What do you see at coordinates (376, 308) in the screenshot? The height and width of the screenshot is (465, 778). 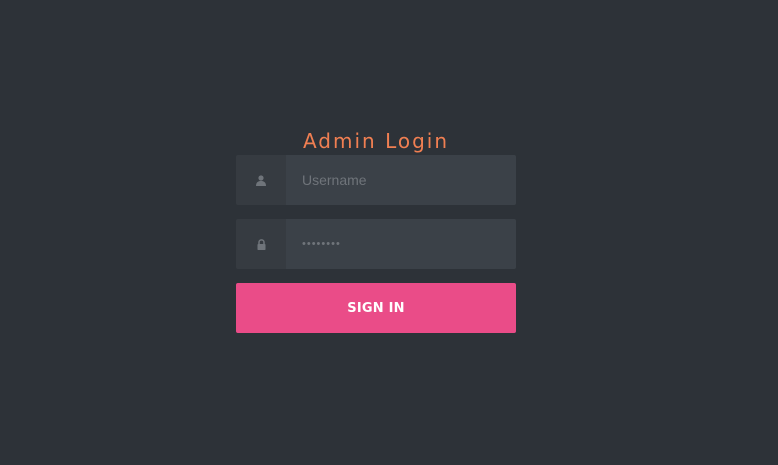 I see `sign-in-button: SIGN IN` at bounding box center [376, 308].